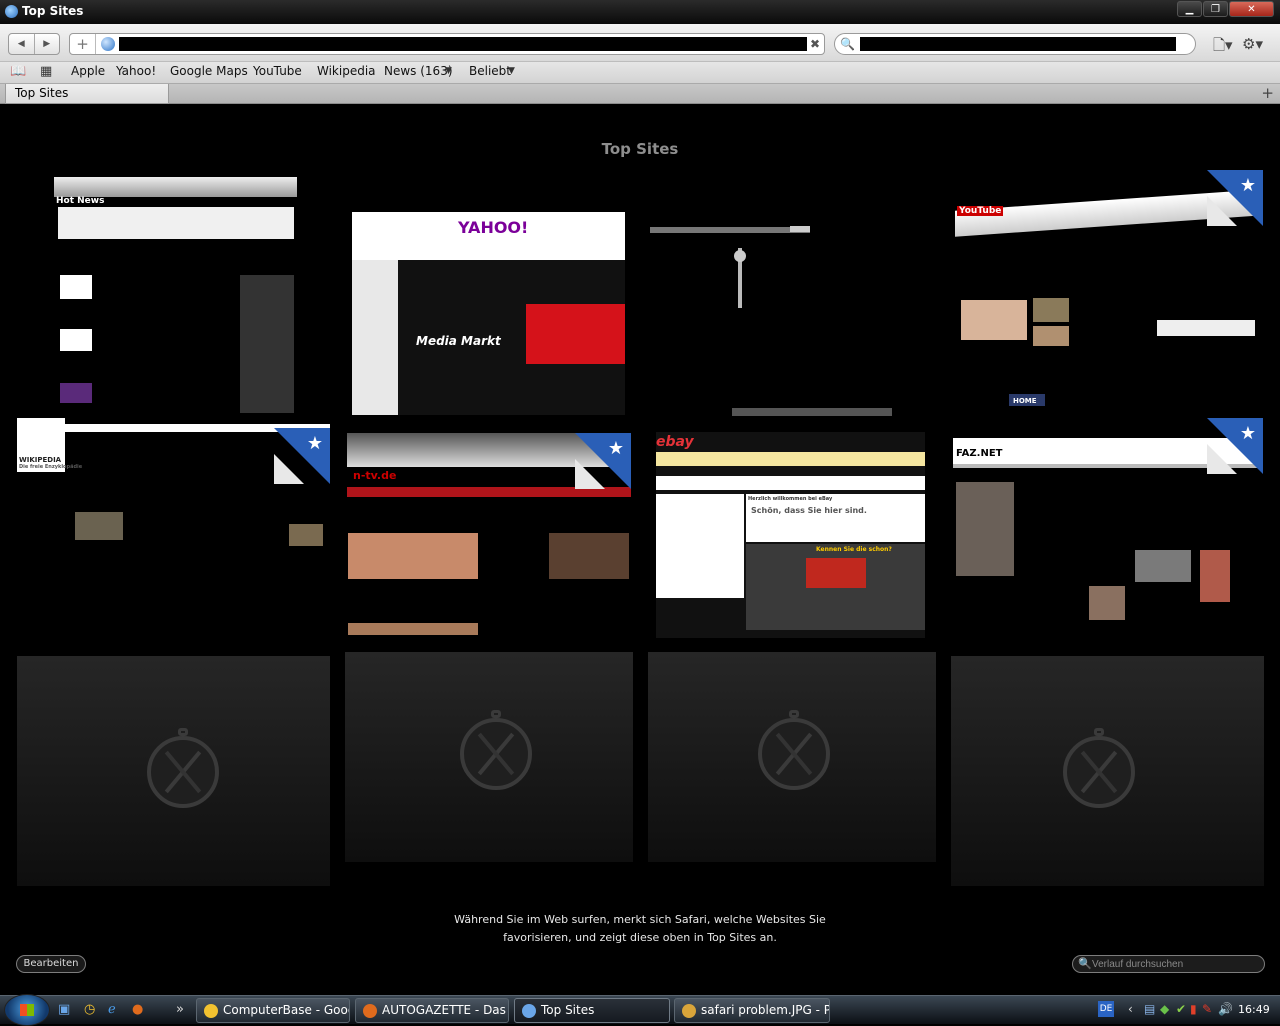  I want to click on bookmark-news: News (163), so click(418, 71).